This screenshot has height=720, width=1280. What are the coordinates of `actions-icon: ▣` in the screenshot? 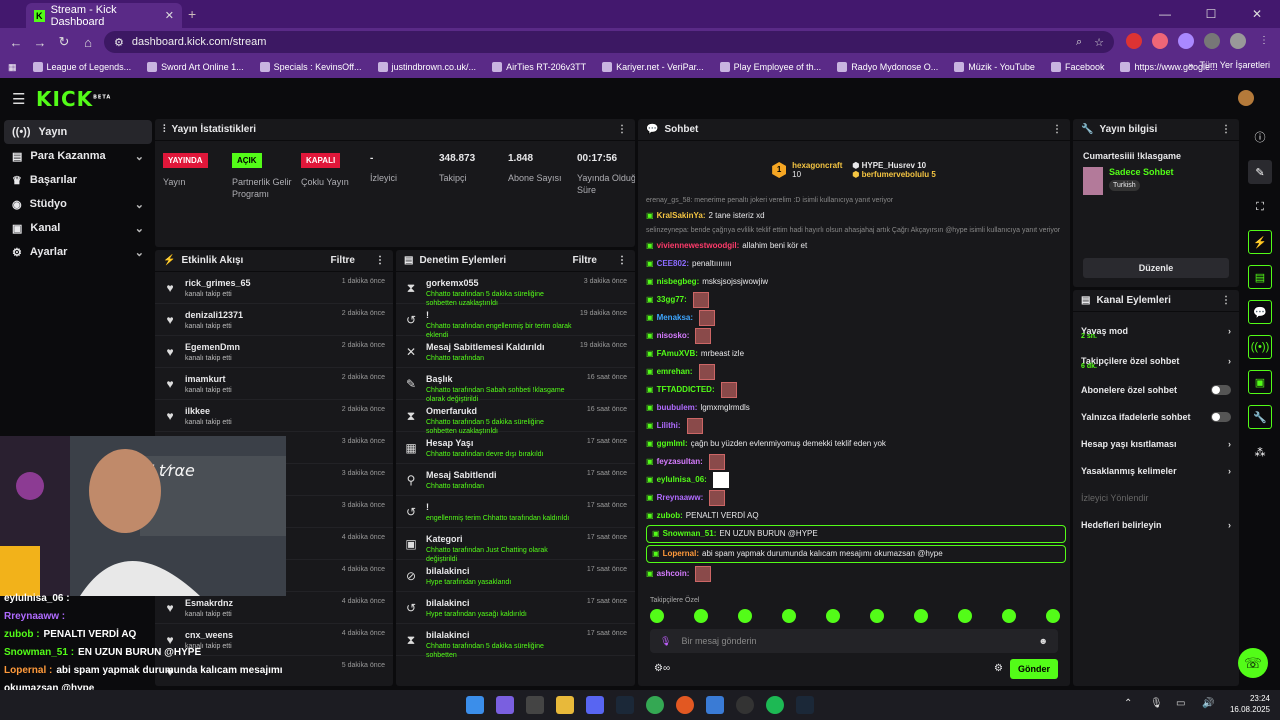 It's located at (1260, 382).